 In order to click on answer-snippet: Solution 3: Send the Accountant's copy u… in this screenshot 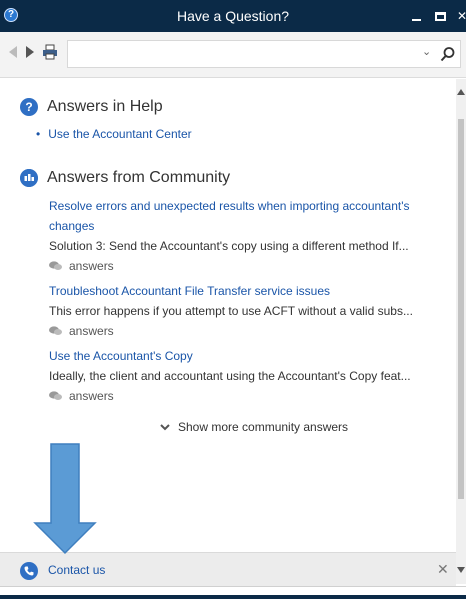, I will do `click(229, 246)`.